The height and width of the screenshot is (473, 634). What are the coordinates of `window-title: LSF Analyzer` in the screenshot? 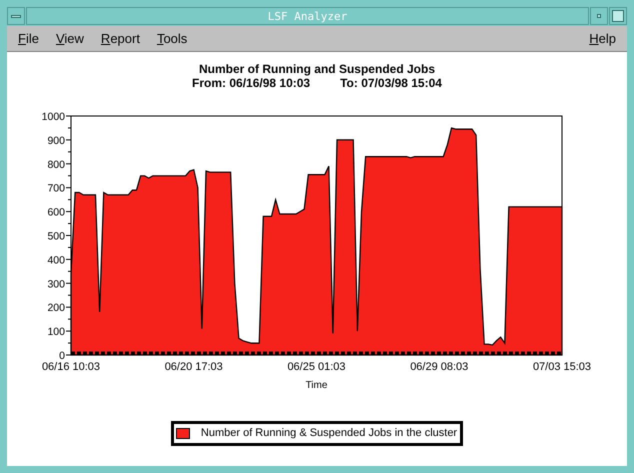 It's located at (307, 16).